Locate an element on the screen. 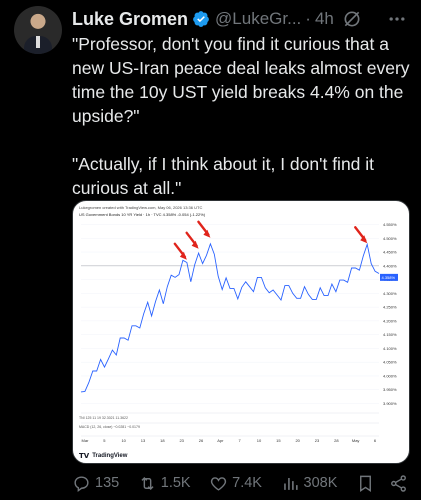 The height and width of the screenshot is (500, 421). y-tick-label: 4.400% is located at coordinates (390, 265).